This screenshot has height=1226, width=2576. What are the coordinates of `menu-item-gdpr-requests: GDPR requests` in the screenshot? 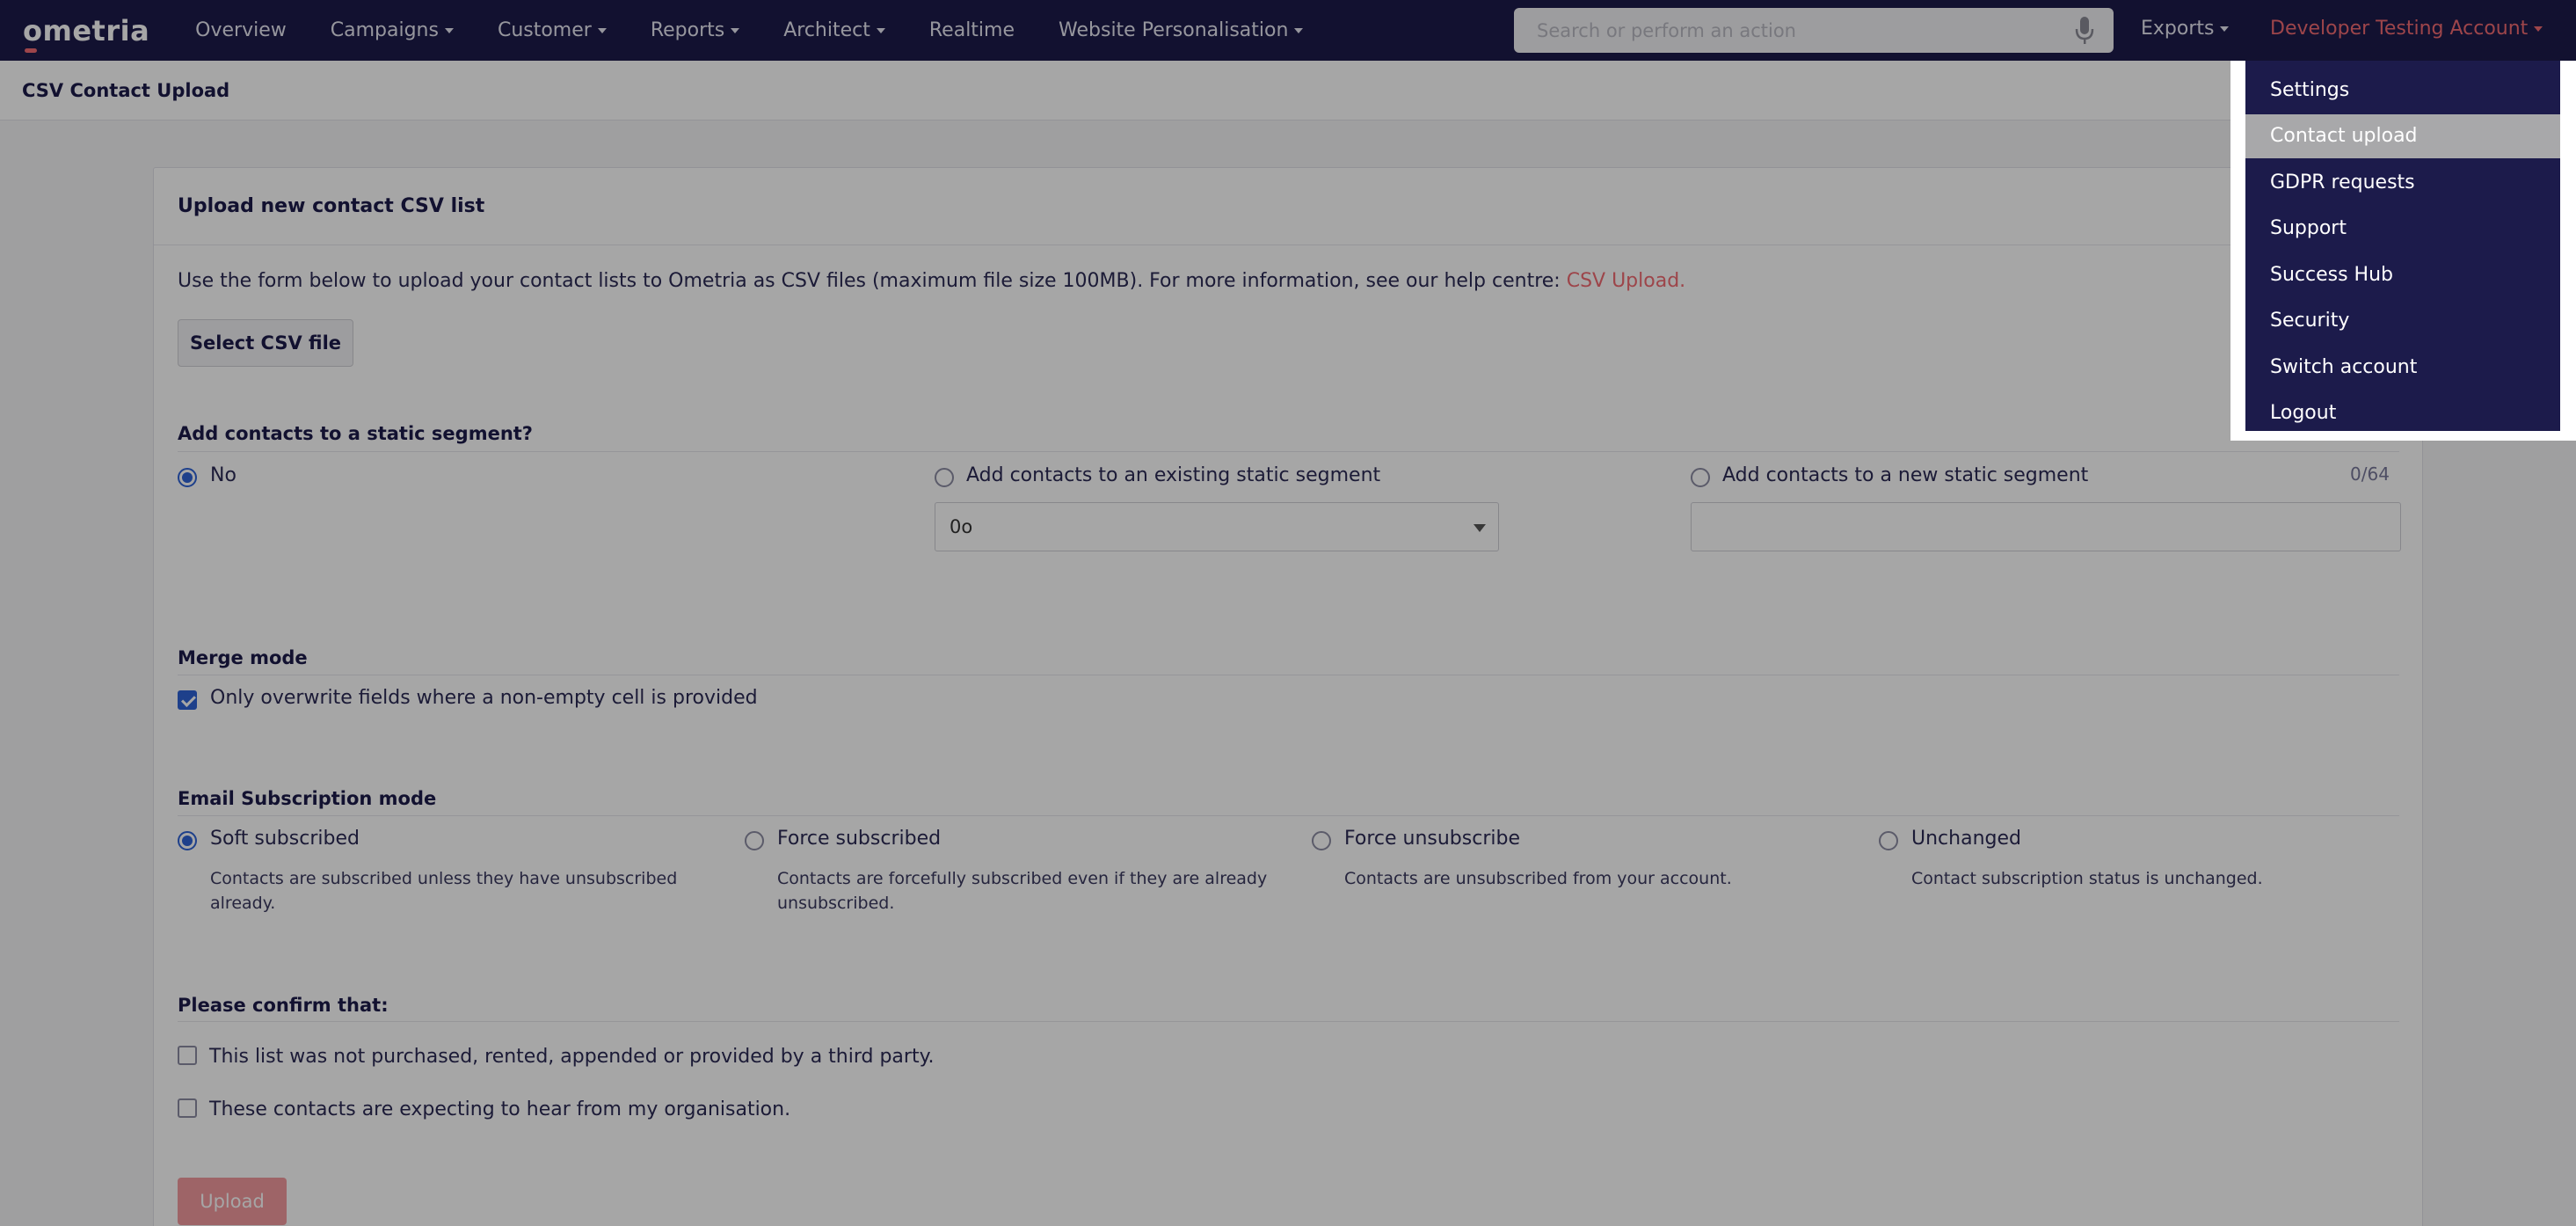 It's located at (2402, 182).